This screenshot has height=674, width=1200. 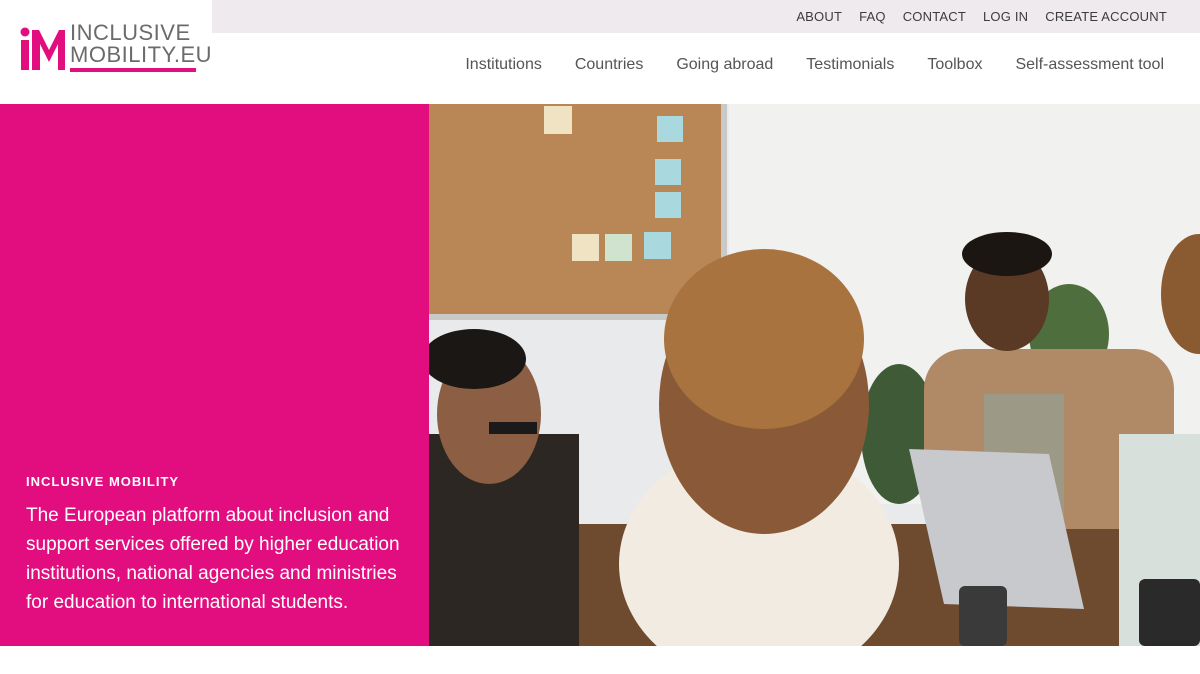 I want to click on nav-countries: Countries, so click(x=609, y=65).